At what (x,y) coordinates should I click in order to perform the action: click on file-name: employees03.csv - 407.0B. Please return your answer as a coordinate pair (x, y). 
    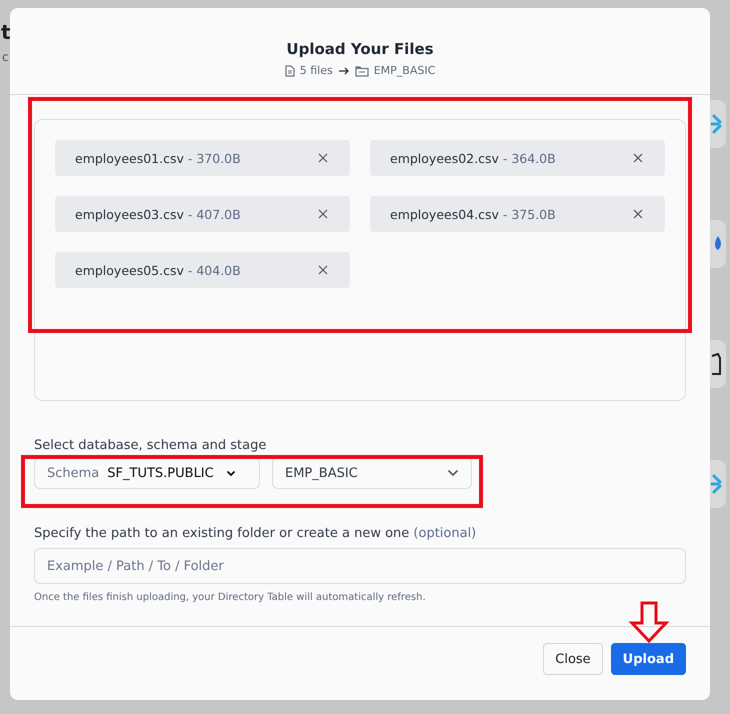
    Looking at the image, I should click on (158, 214).